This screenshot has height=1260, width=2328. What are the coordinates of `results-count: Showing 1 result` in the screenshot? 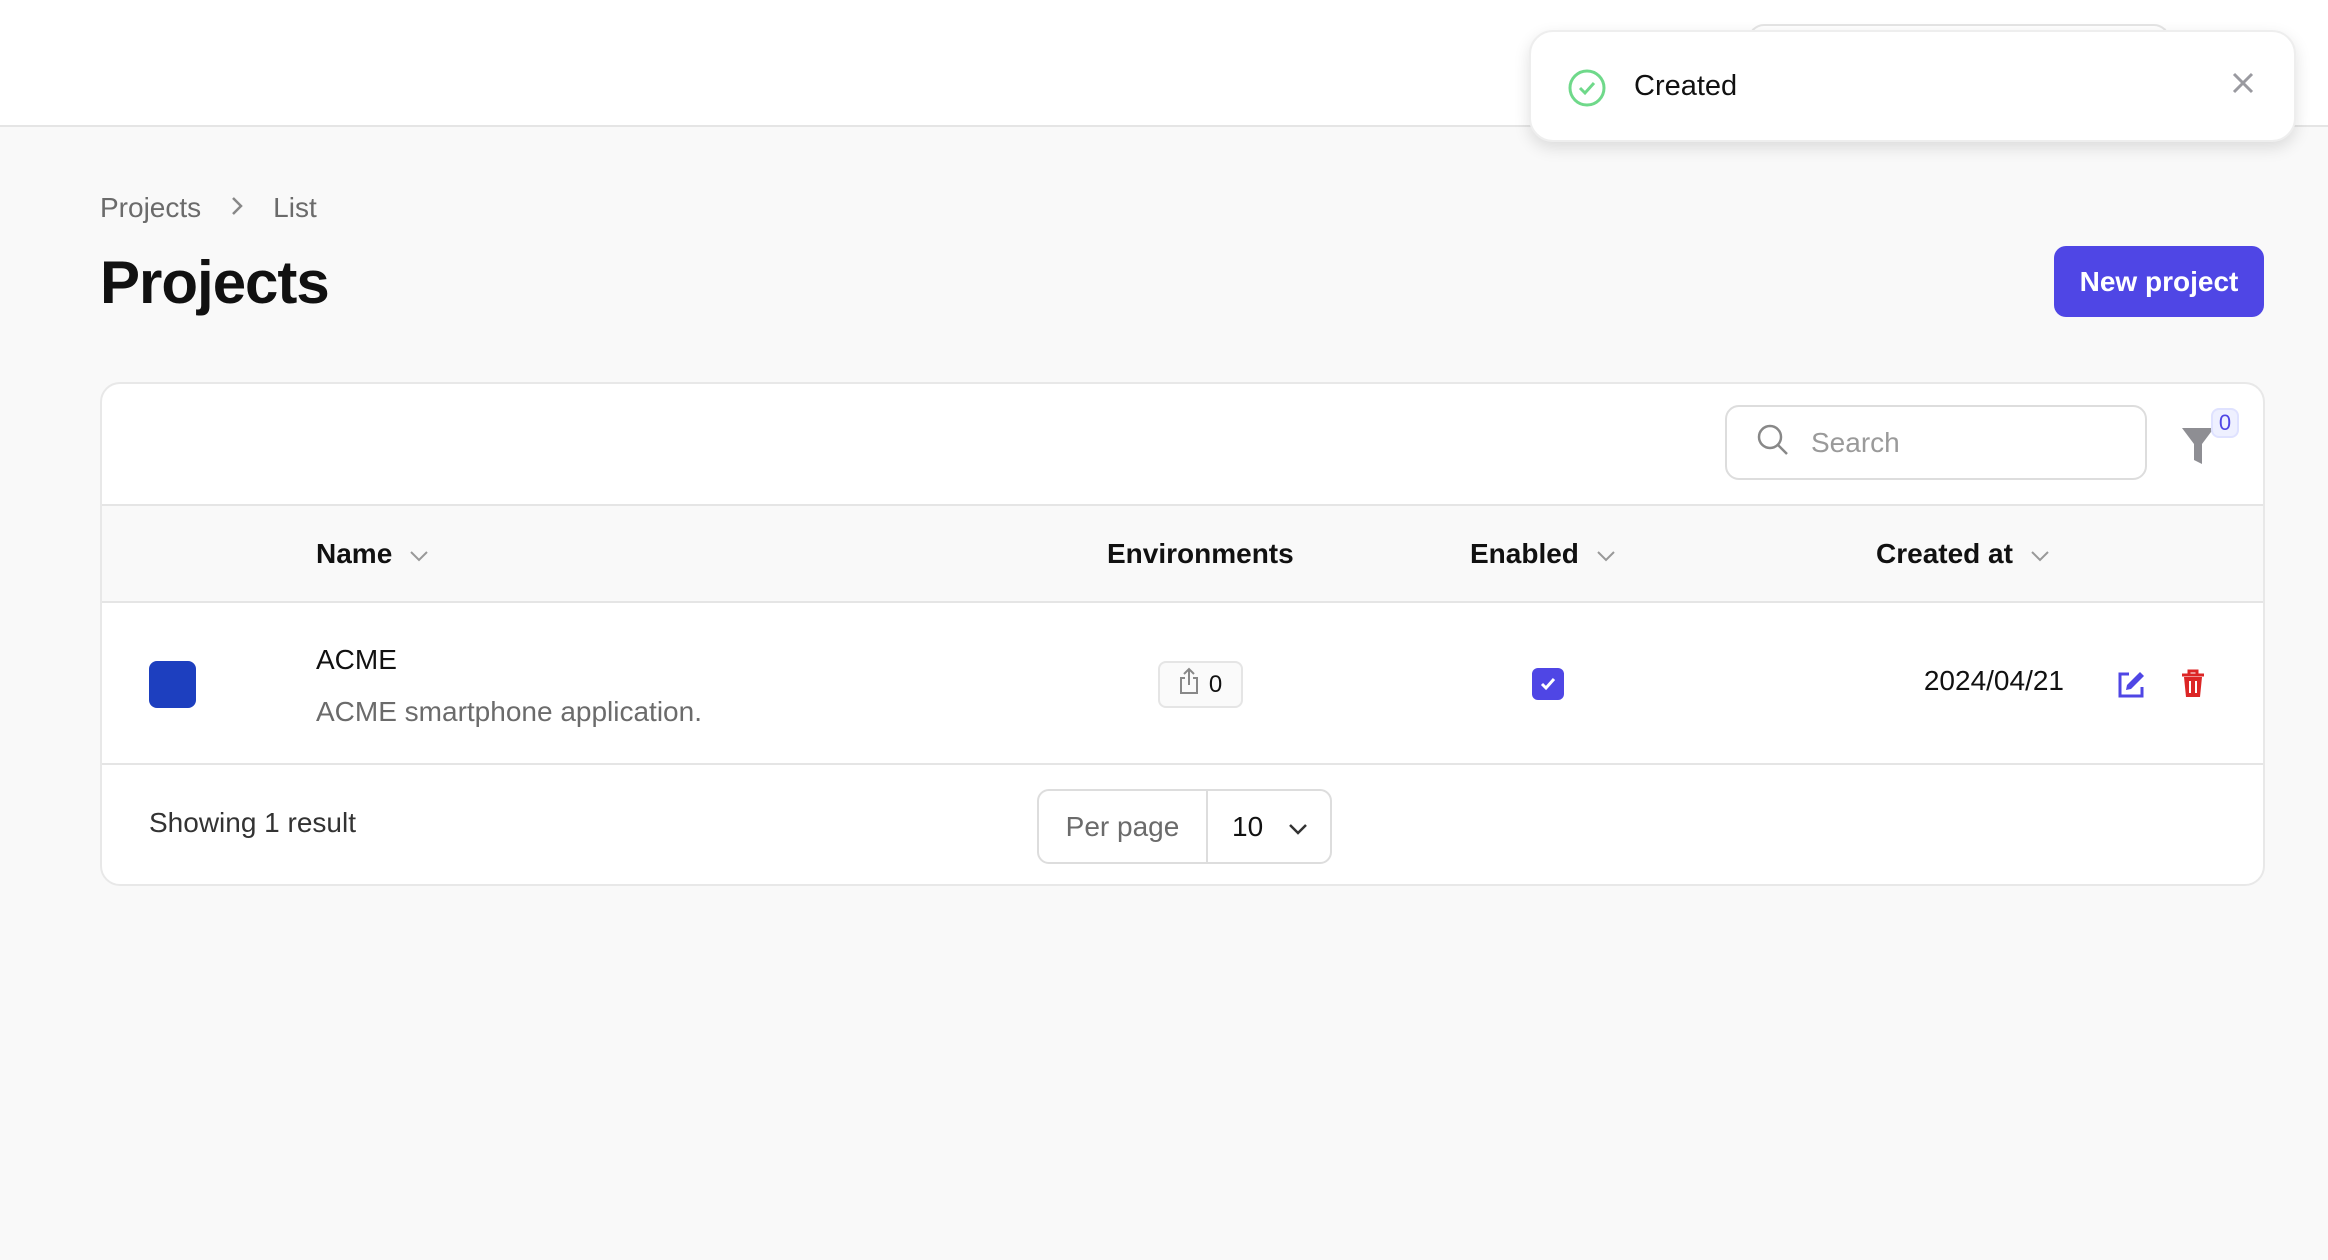 It's located at (253, 822).